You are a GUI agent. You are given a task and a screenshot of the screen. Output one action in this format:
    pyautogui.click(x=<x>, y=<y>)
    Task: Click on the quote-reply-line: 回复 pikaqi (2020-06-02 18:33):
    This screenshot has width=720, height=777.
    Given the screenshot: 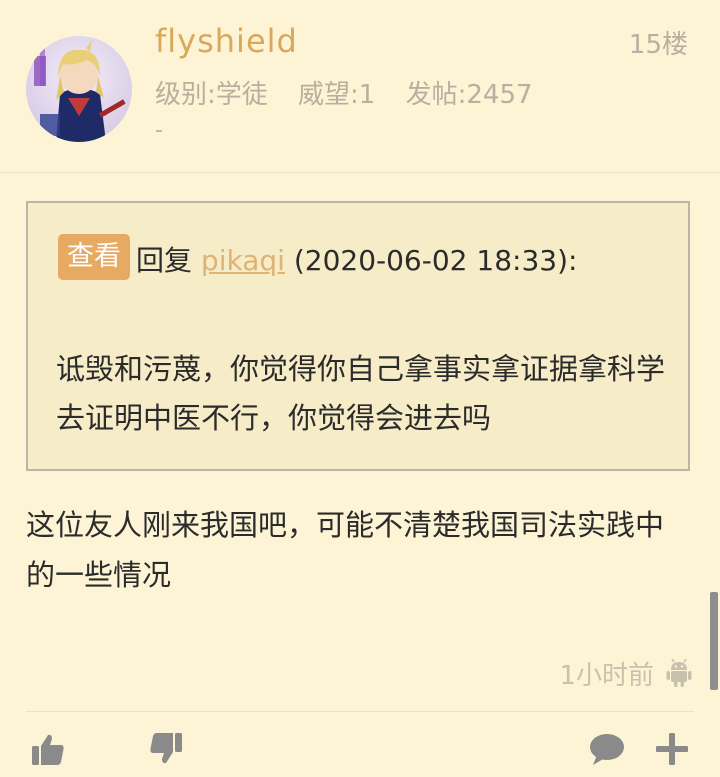 What is the action you would take?
    pyautogui.click(x=356, y=259)
    